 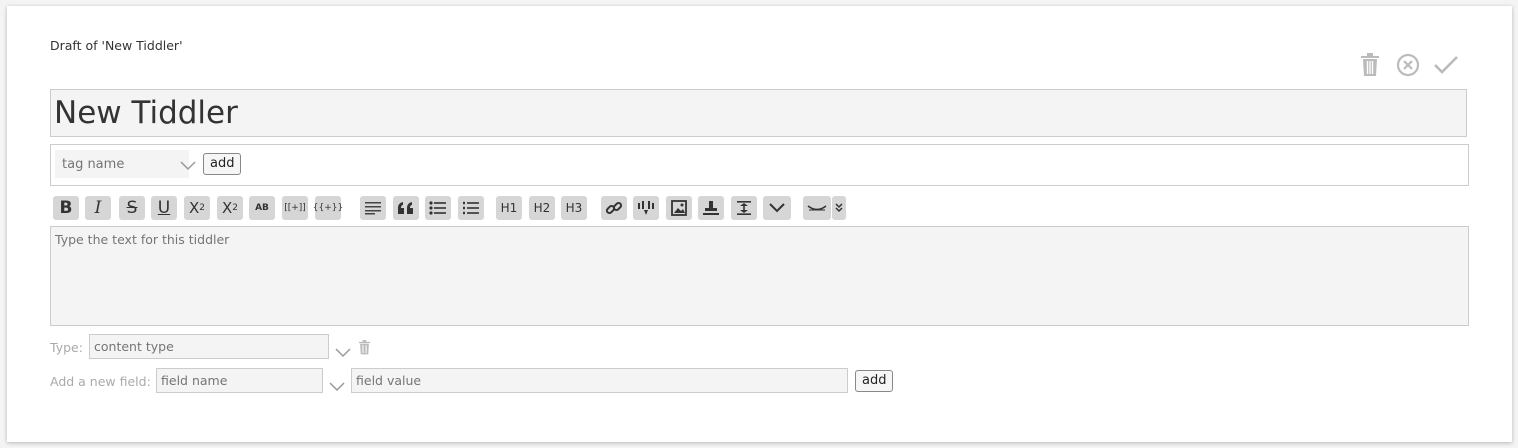 I want to click on picture-icon, so click(x=679, y=208).